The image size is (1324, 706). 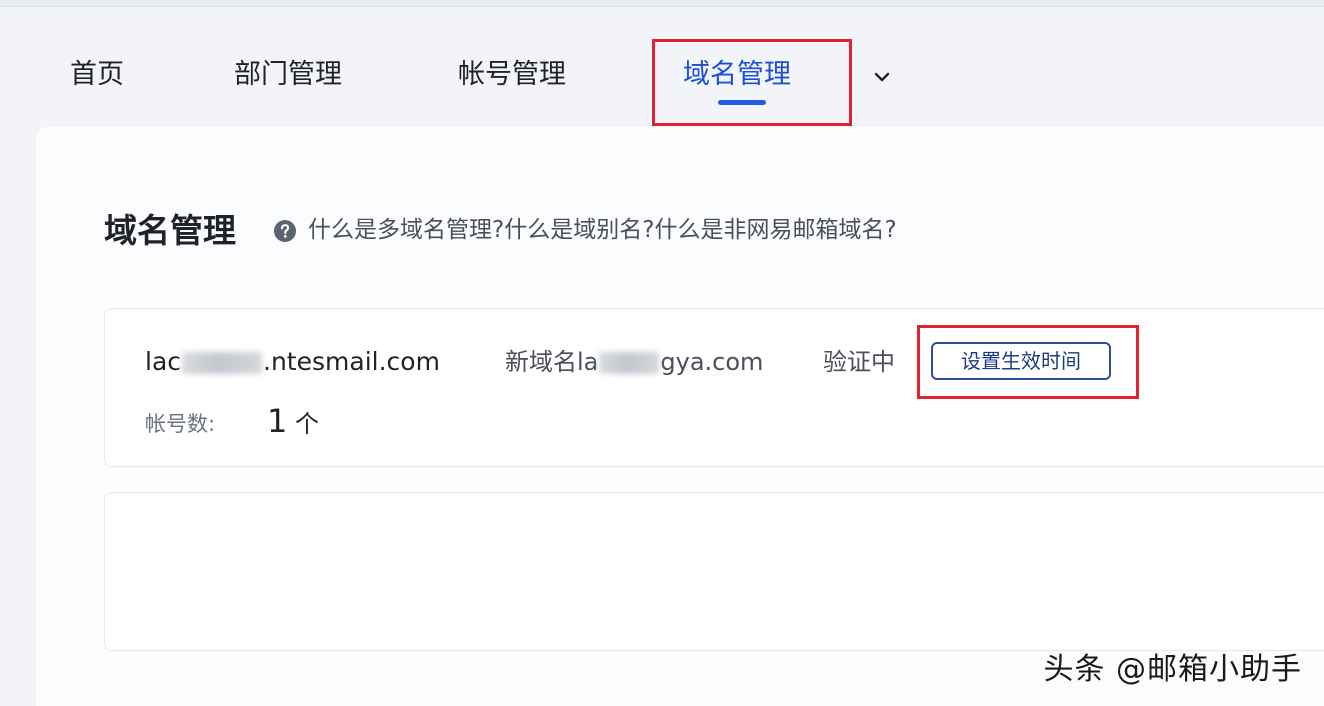 What do you see at coordinates (579, 230) in the screenshot?
I see `help-link-domain-alias: 什么是域别名?` at bounding box center [579, 230].